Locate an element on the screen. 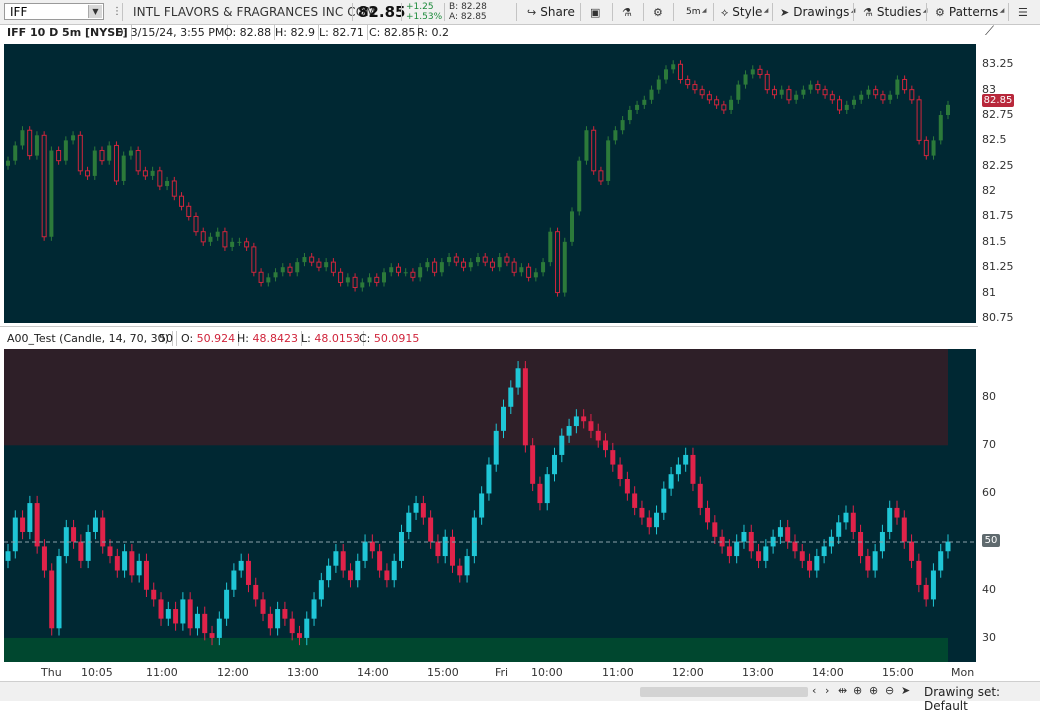 The width and height of the screenshot is (1040, 713). last-price-tag: 82.85 is located at coordinates (998, 100).